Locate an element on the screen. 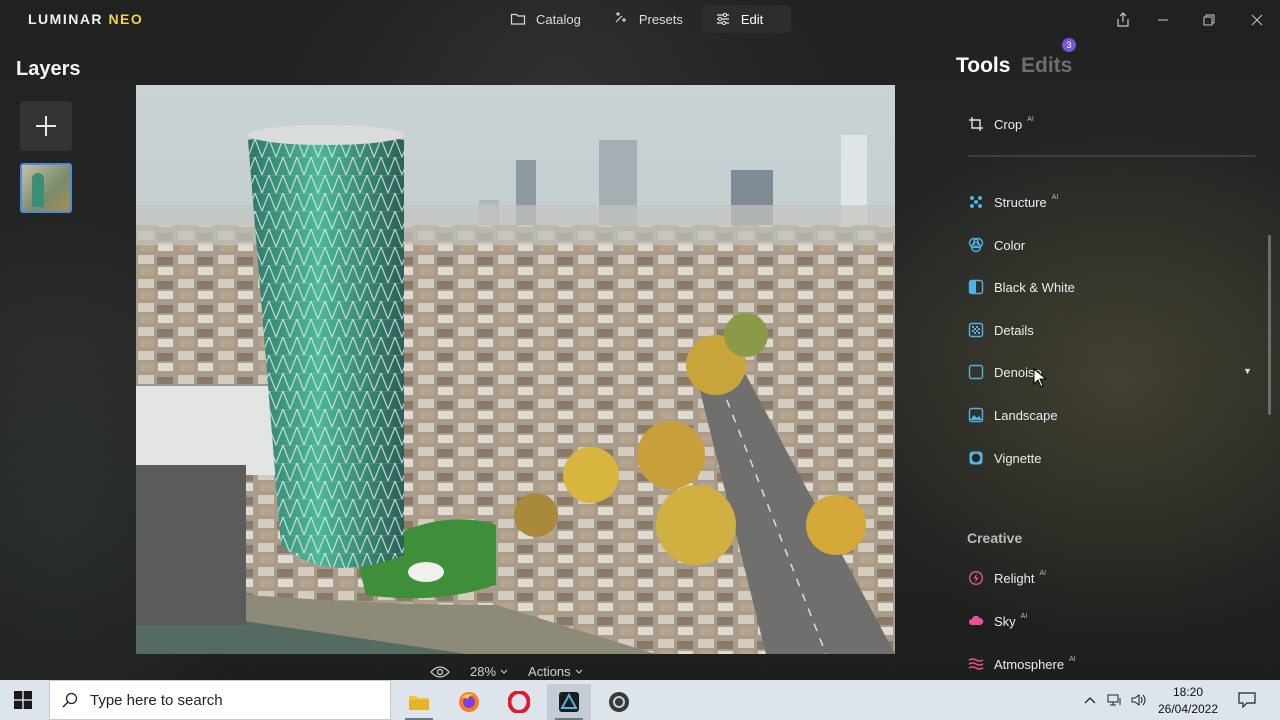 Image resolution: width=1280 pixels, height=720 pixels. eye-icon is located at coordinates (440, 672).